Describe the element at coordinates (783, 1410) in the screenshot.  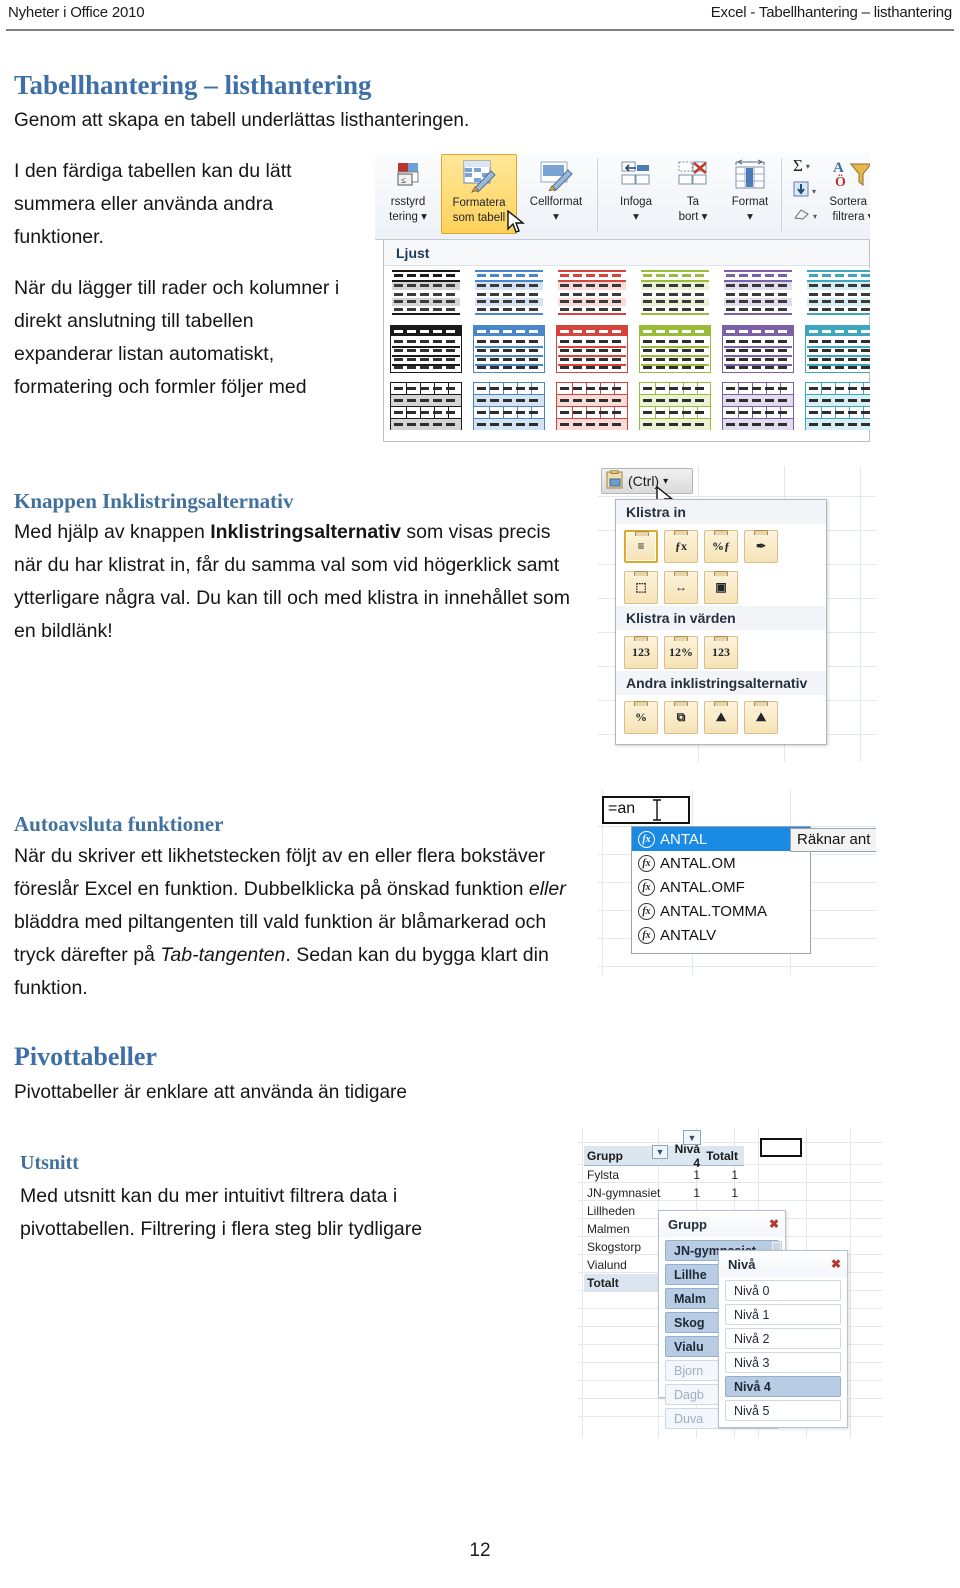
I see `slicer-item: Nivå 5` at that location.